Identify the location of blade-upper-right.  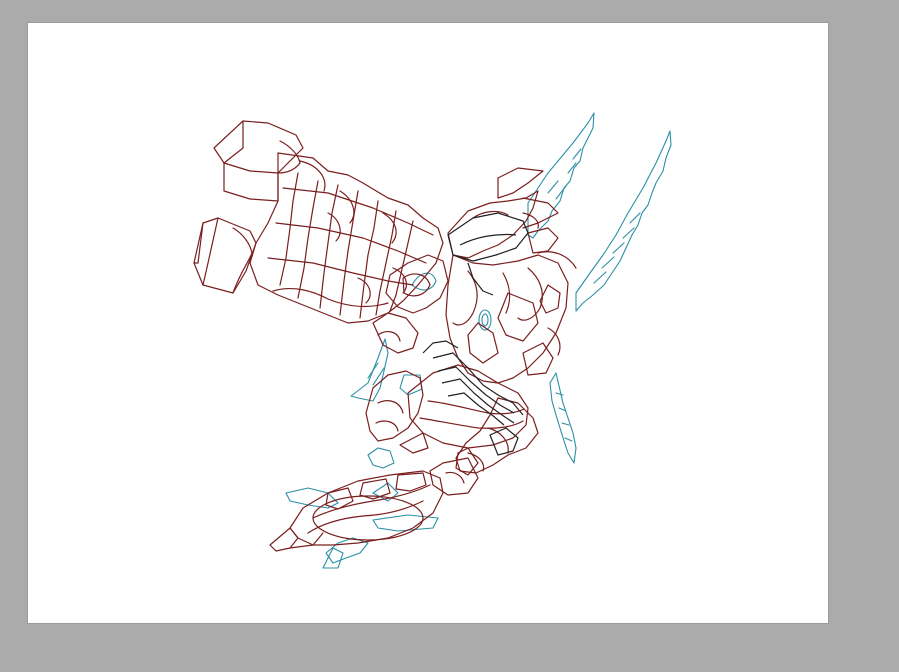
(623, 221).